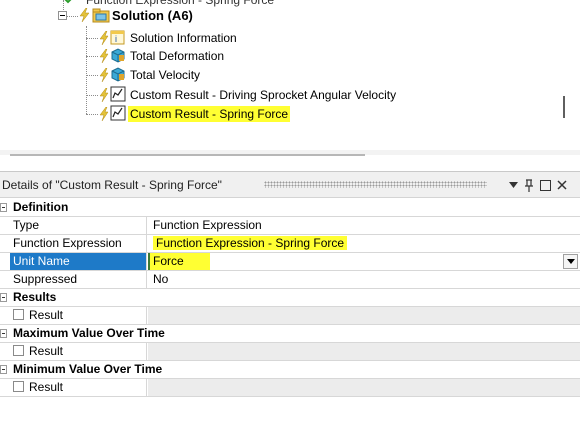  I want to click on close-button, so click(562, 185).